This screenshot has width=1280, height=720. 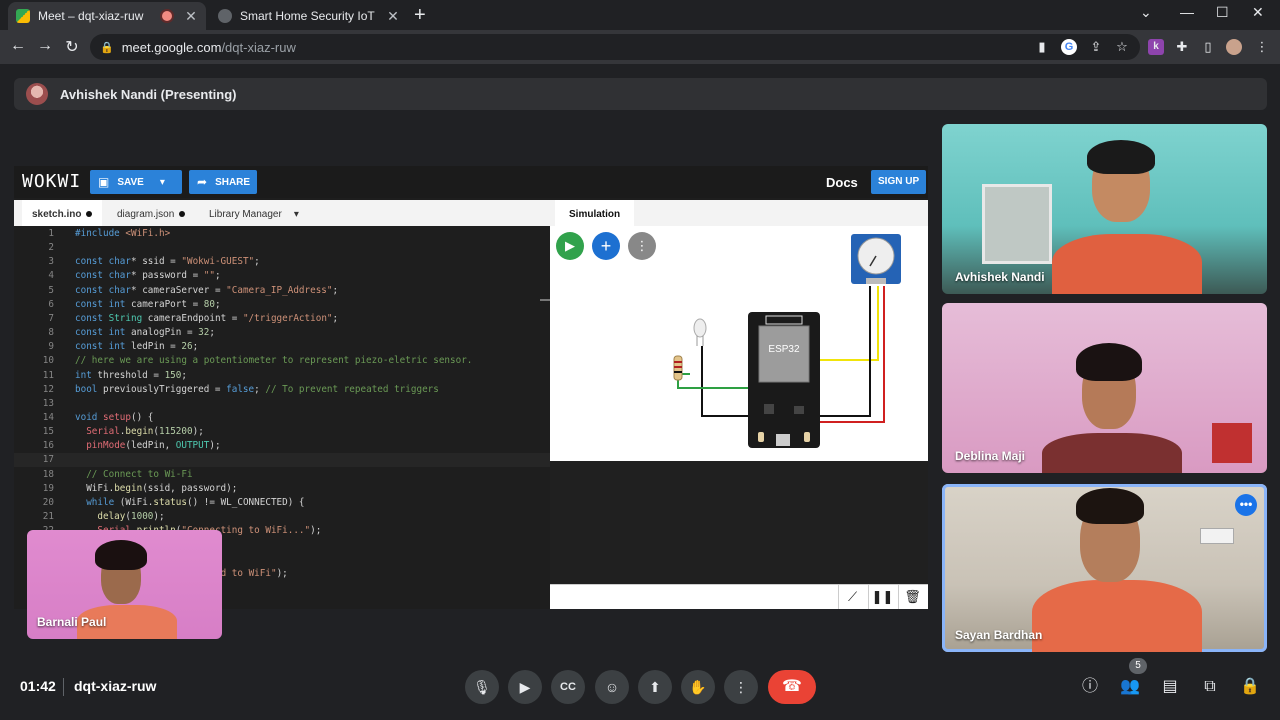 What do you see at coordinates (202, 182) in the screenshot?
I see `share-arrow-icon: ➦` at bounding box center [202, 182].